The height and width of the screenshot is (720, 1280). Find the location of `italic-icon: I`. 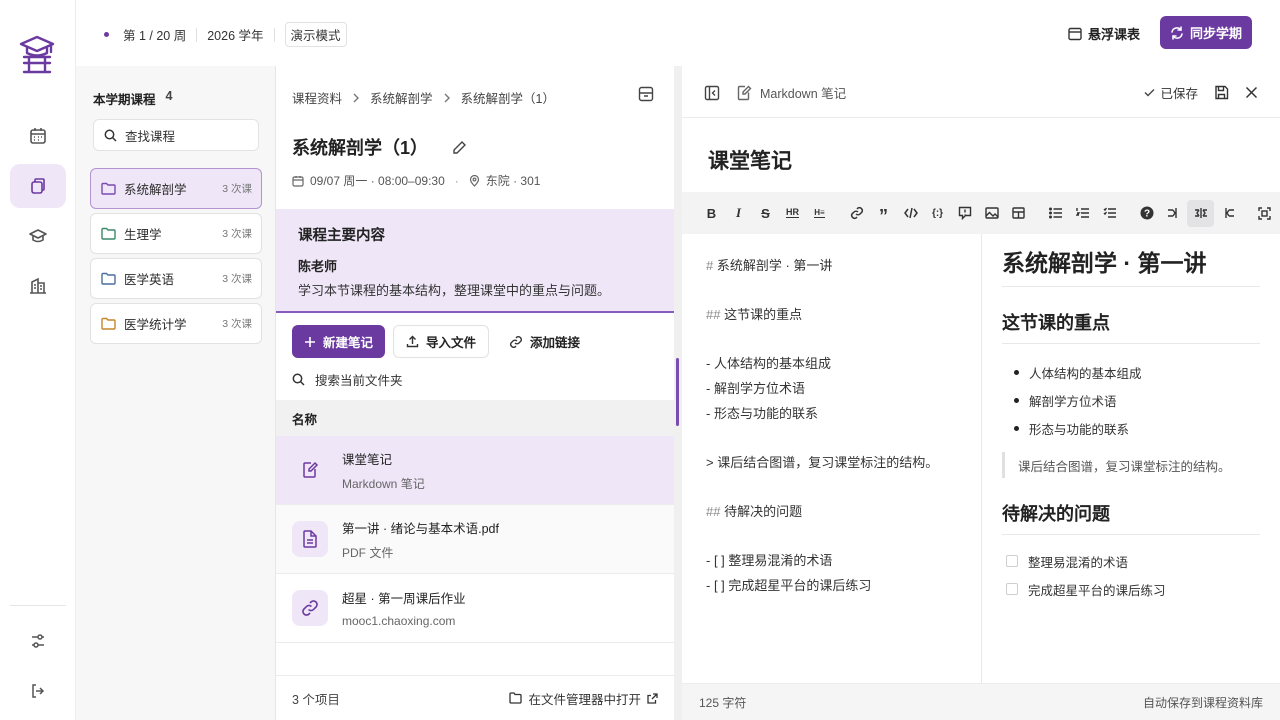

italic-icon: I is located at coordinates (738, 213).